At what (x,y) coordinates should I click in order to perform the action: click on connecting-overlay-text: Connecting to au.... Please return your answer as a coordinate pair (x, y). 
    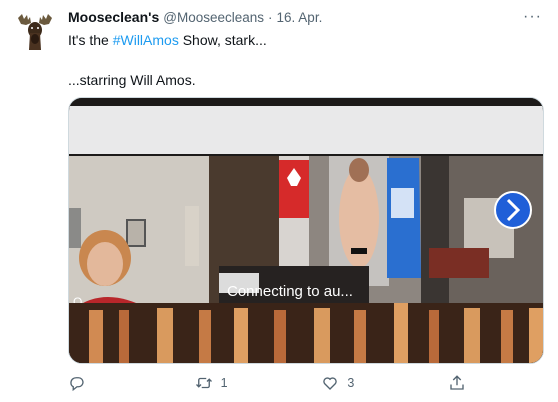
    Looking at the image, I should click on (290, 291).